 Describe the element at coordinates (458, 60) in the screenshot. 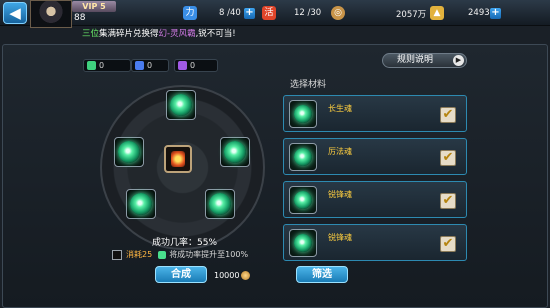

I see `chevron-right-icon: ▶` at that location.